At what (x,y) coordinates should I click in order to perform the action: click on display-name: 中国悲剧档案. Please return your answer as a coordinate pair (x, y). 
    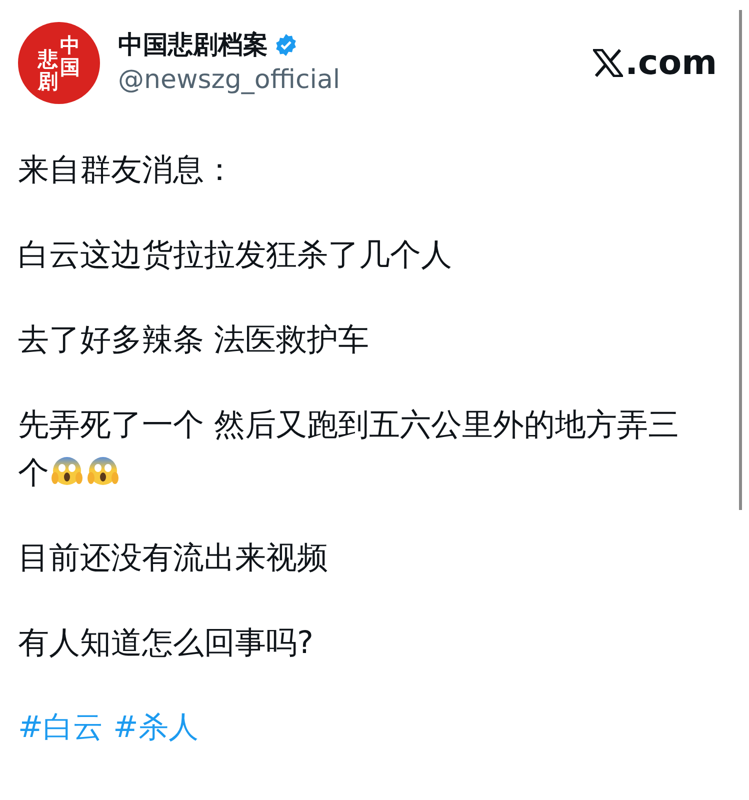
    Looking at the image, I should click on (193, 45).